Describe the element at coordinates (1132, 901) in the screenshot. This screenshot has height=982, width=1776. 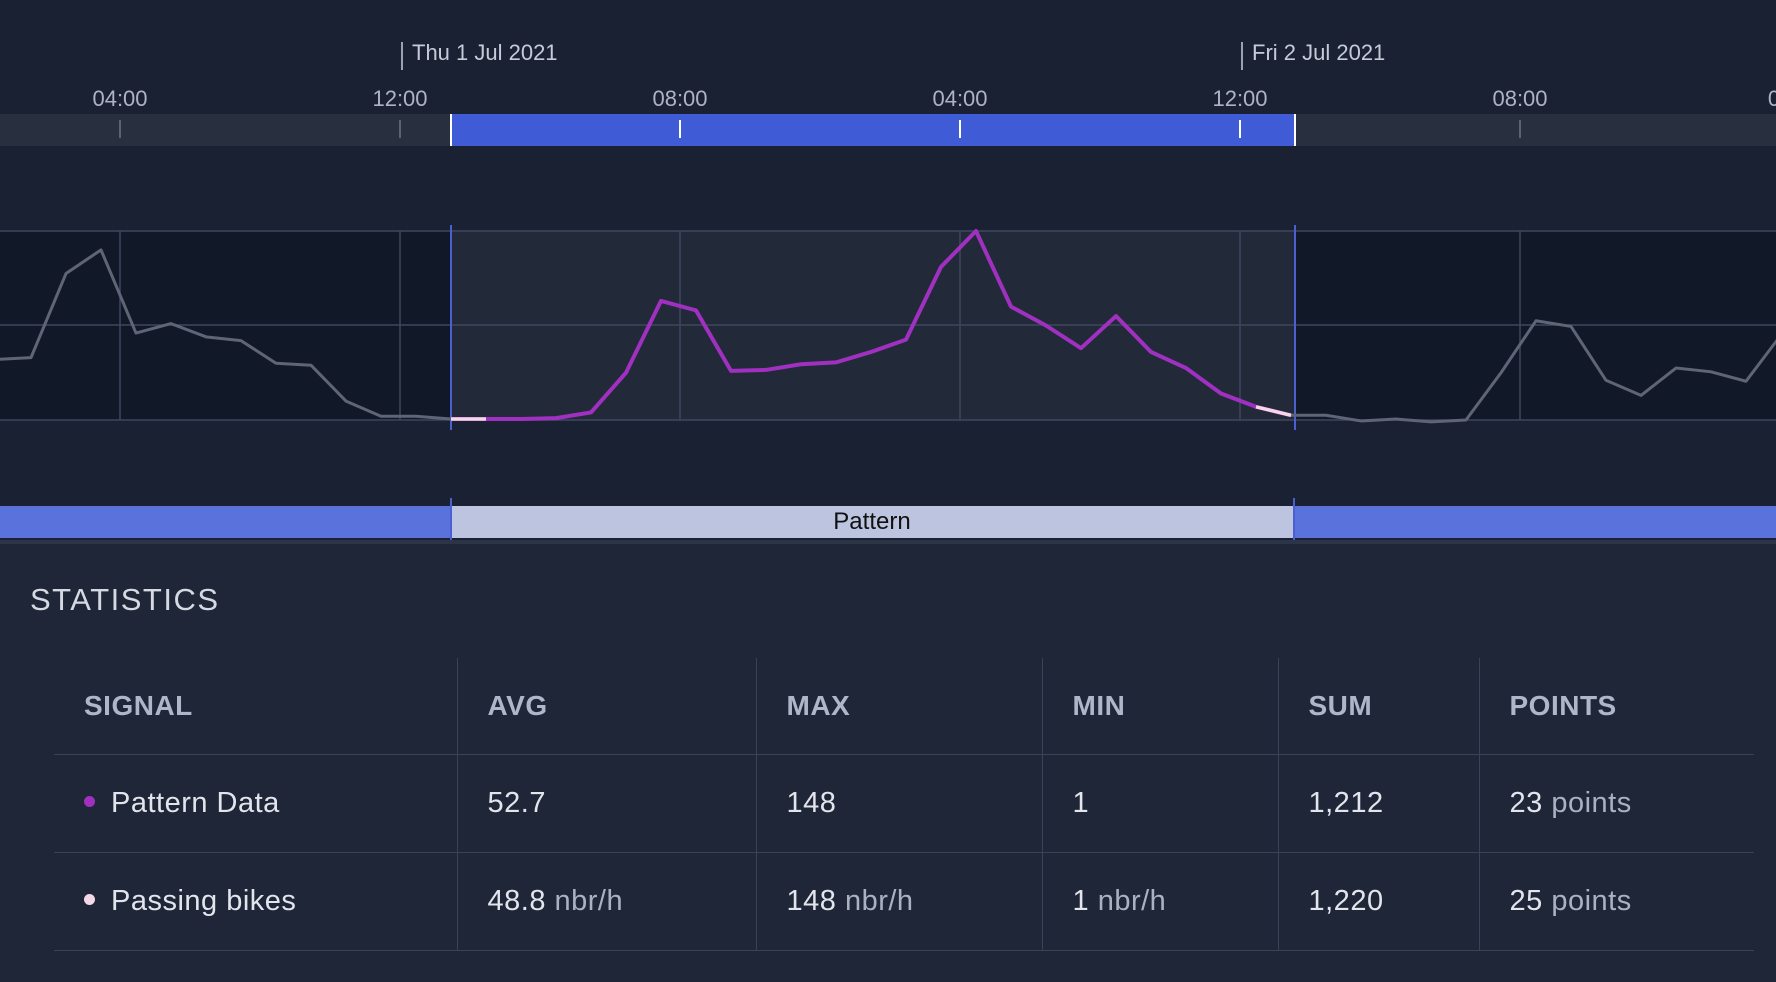
I see `min-unit: nbr/h` at that location.